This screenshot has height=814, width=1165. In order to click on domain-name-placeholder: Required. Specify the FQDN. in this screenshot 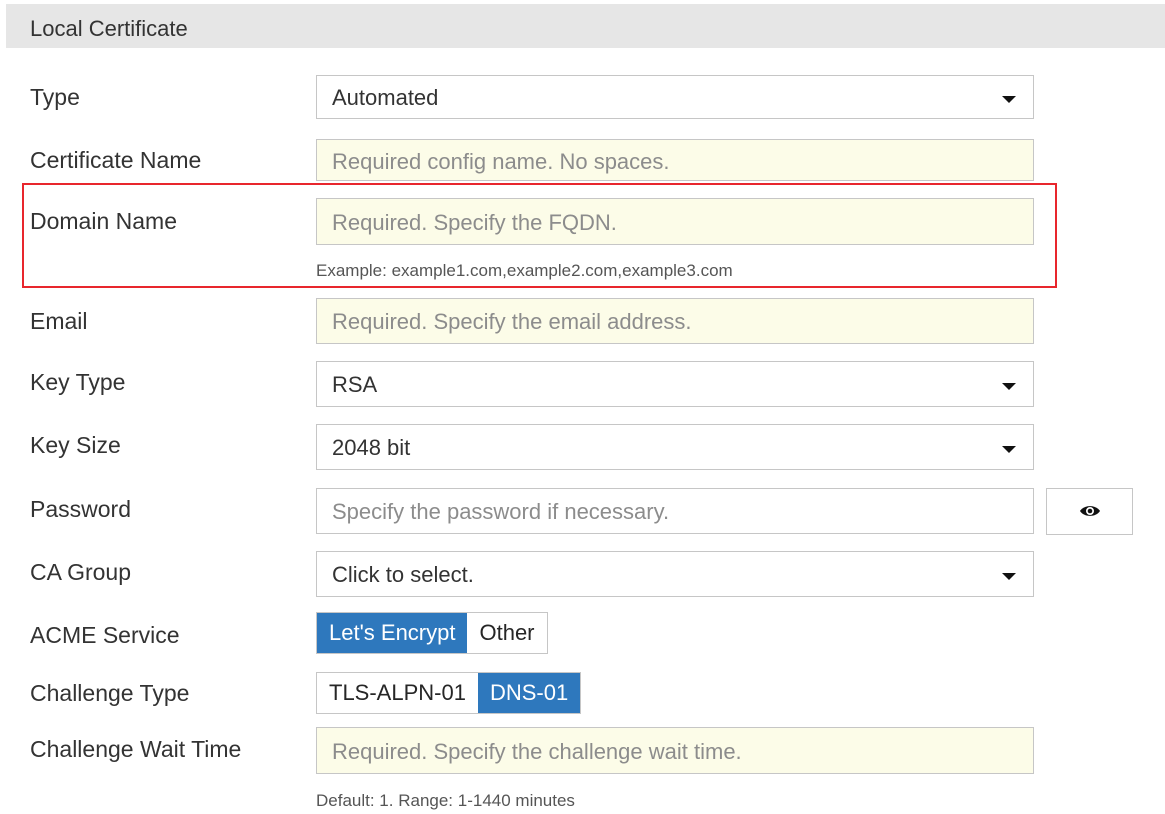, I will do `click(474, 222)`.